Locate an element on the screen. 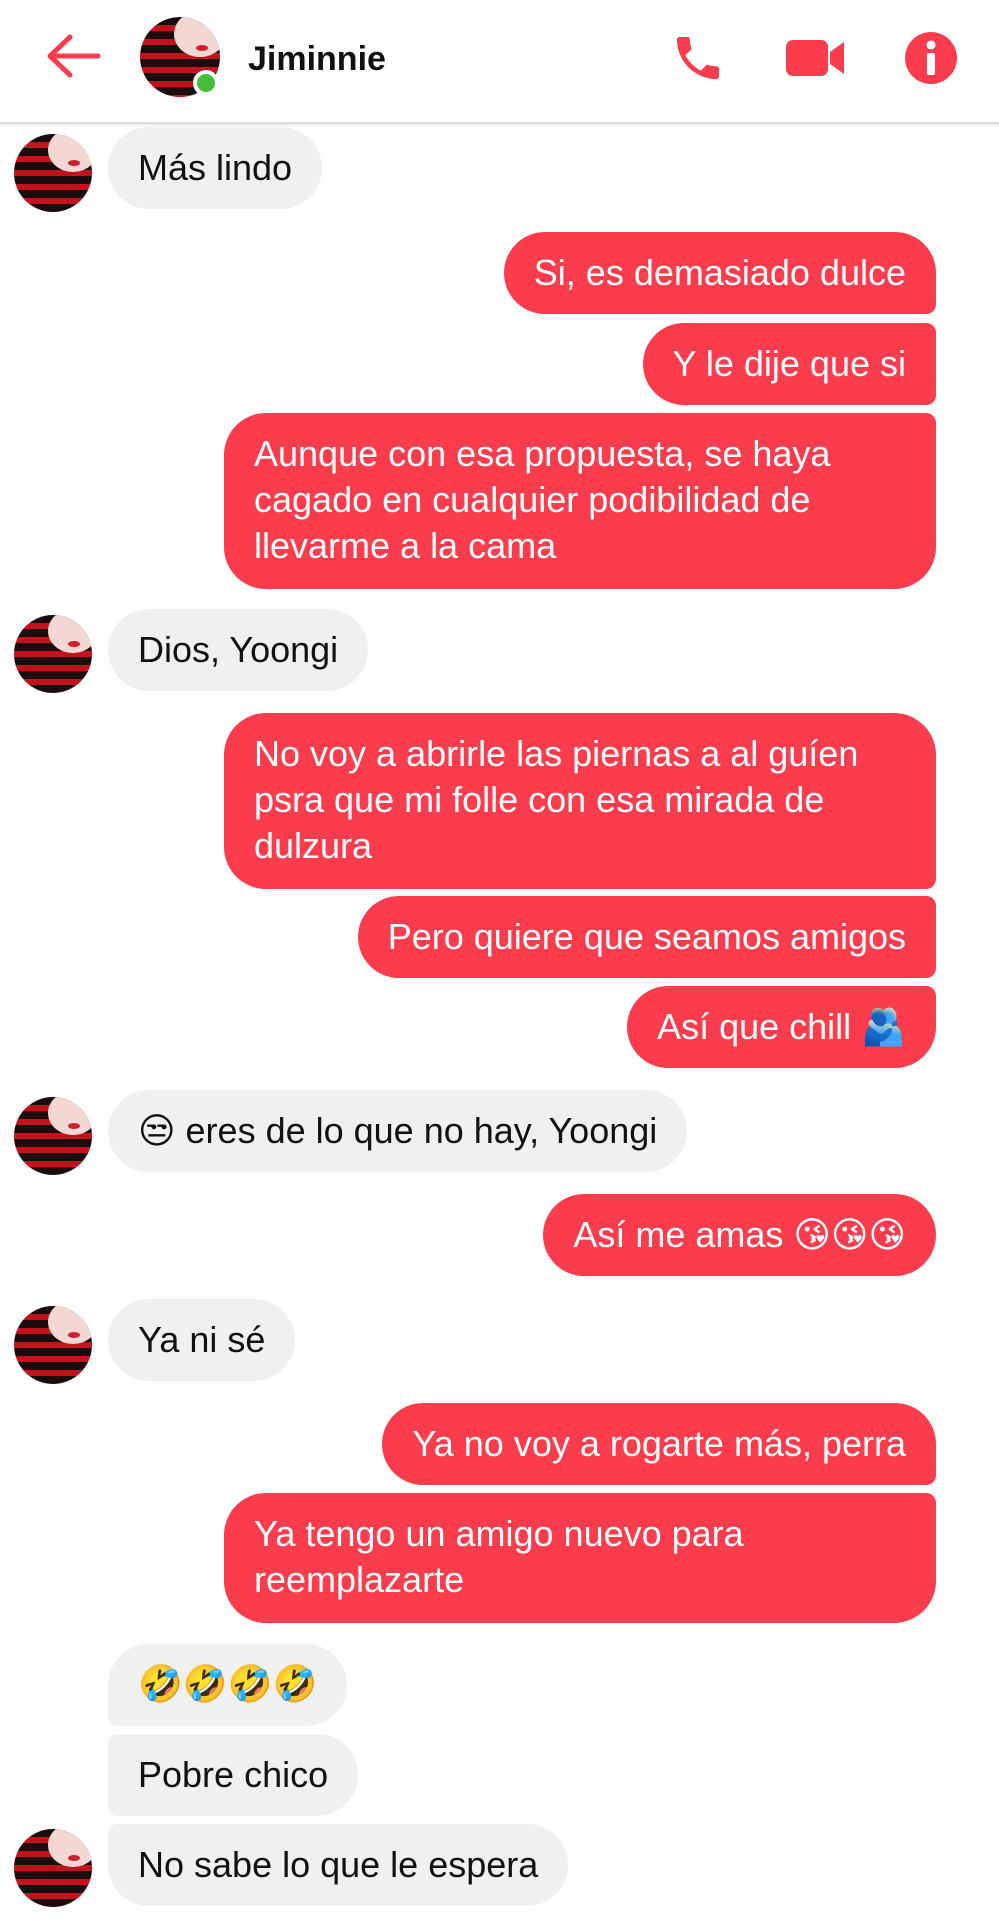 This screenshot has width=999, height=1920. phone-icon is located at coordinates (698, 58).